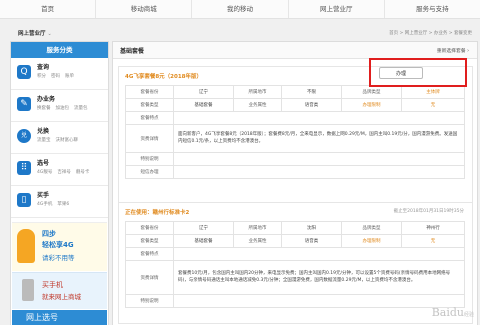 The height and width of the screenshot is (325, 480). Describe the element at coordinates (63, 204) in the screenshot. I see `sublink: 苹果6` at that location.